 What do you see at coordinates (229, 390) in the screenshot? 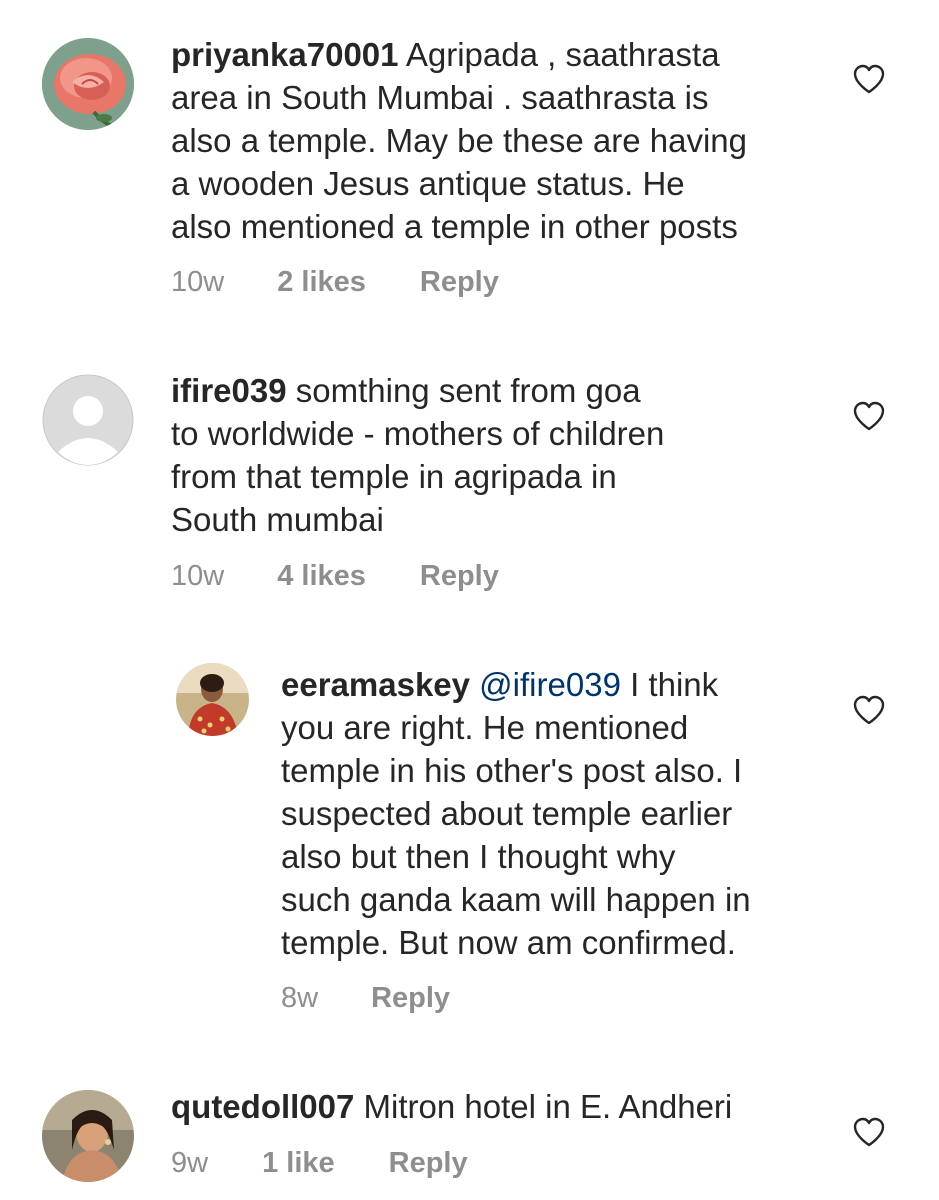
I see `comment-username: ifire039` at bounding box center [229, 390].